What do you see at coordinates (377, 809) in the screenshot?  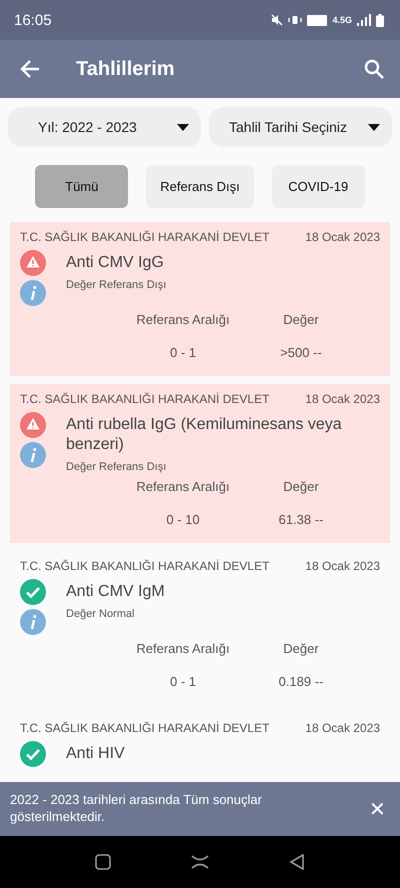 I see `close-button: ✕` at bounding box center [377, 809].